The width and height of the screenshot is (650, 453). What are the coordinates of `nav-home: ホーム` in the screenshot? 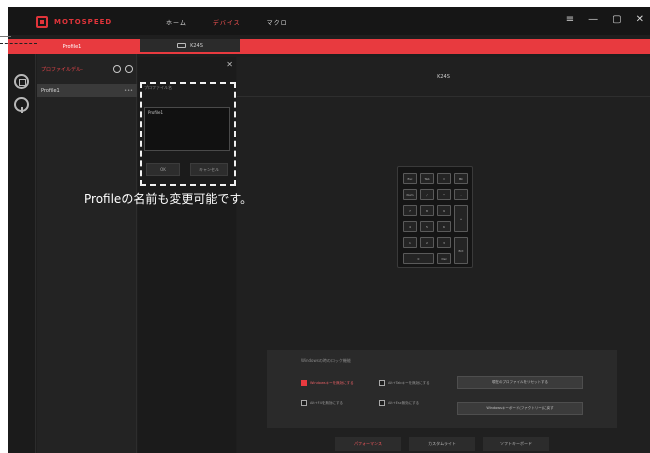 It's located at (176, 22).